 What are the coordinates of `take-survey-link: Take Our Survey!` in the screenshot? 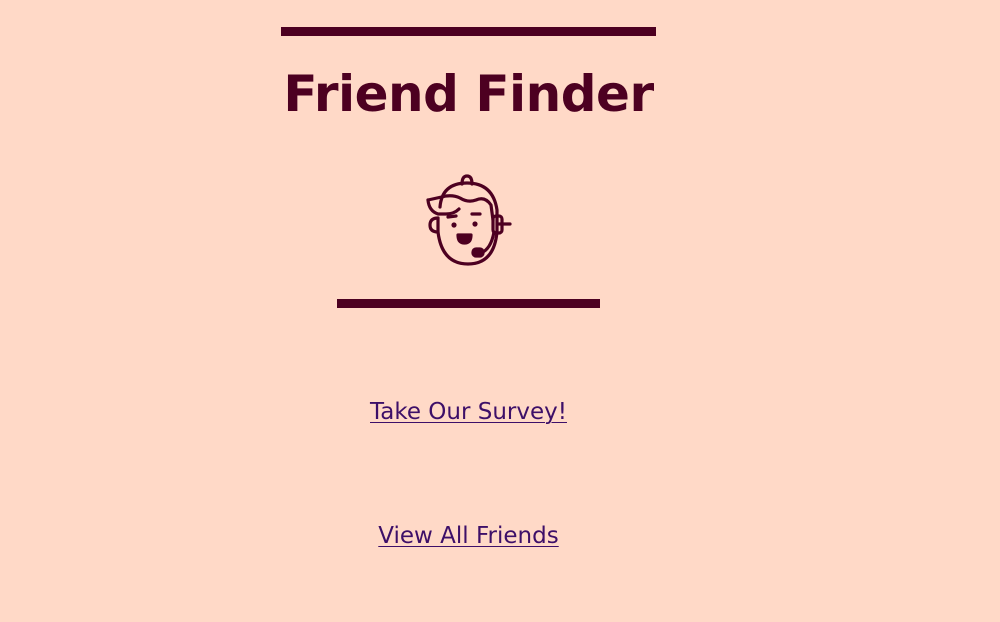 It's located at (468, 412).